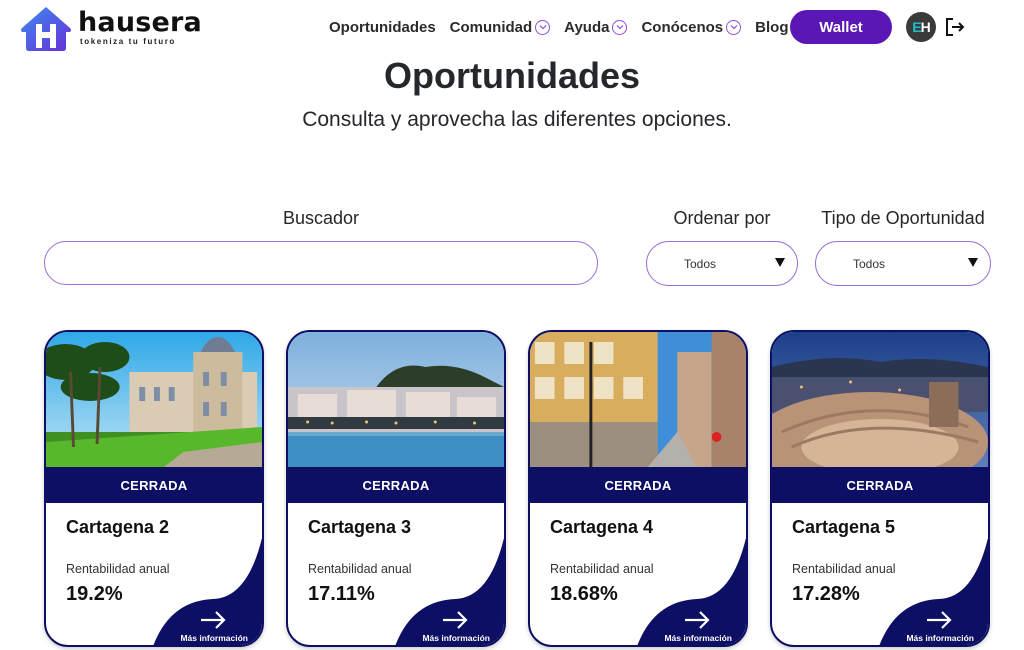  I want to click on logo: hausera tokeniza tu futuro, so click(110, 28).